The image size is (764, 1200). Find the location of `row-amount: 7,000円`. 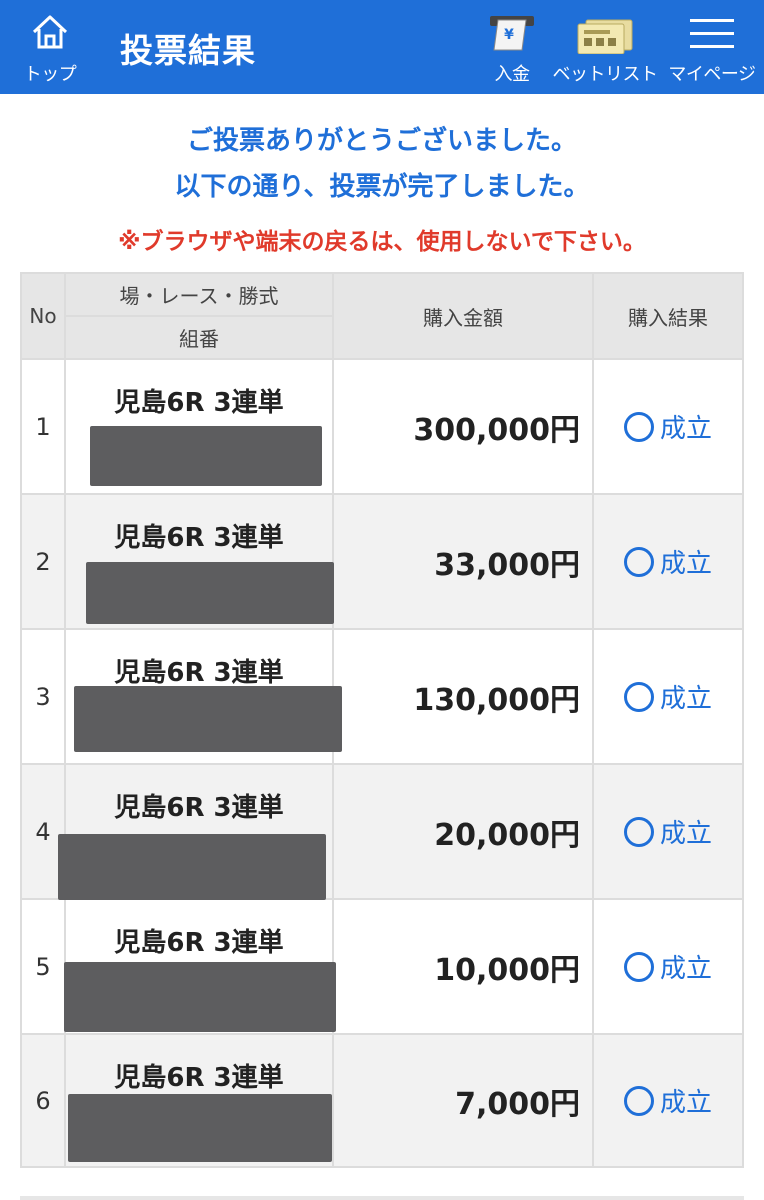

row-amount: 7,000円 is located at coordinates (463, 1100).